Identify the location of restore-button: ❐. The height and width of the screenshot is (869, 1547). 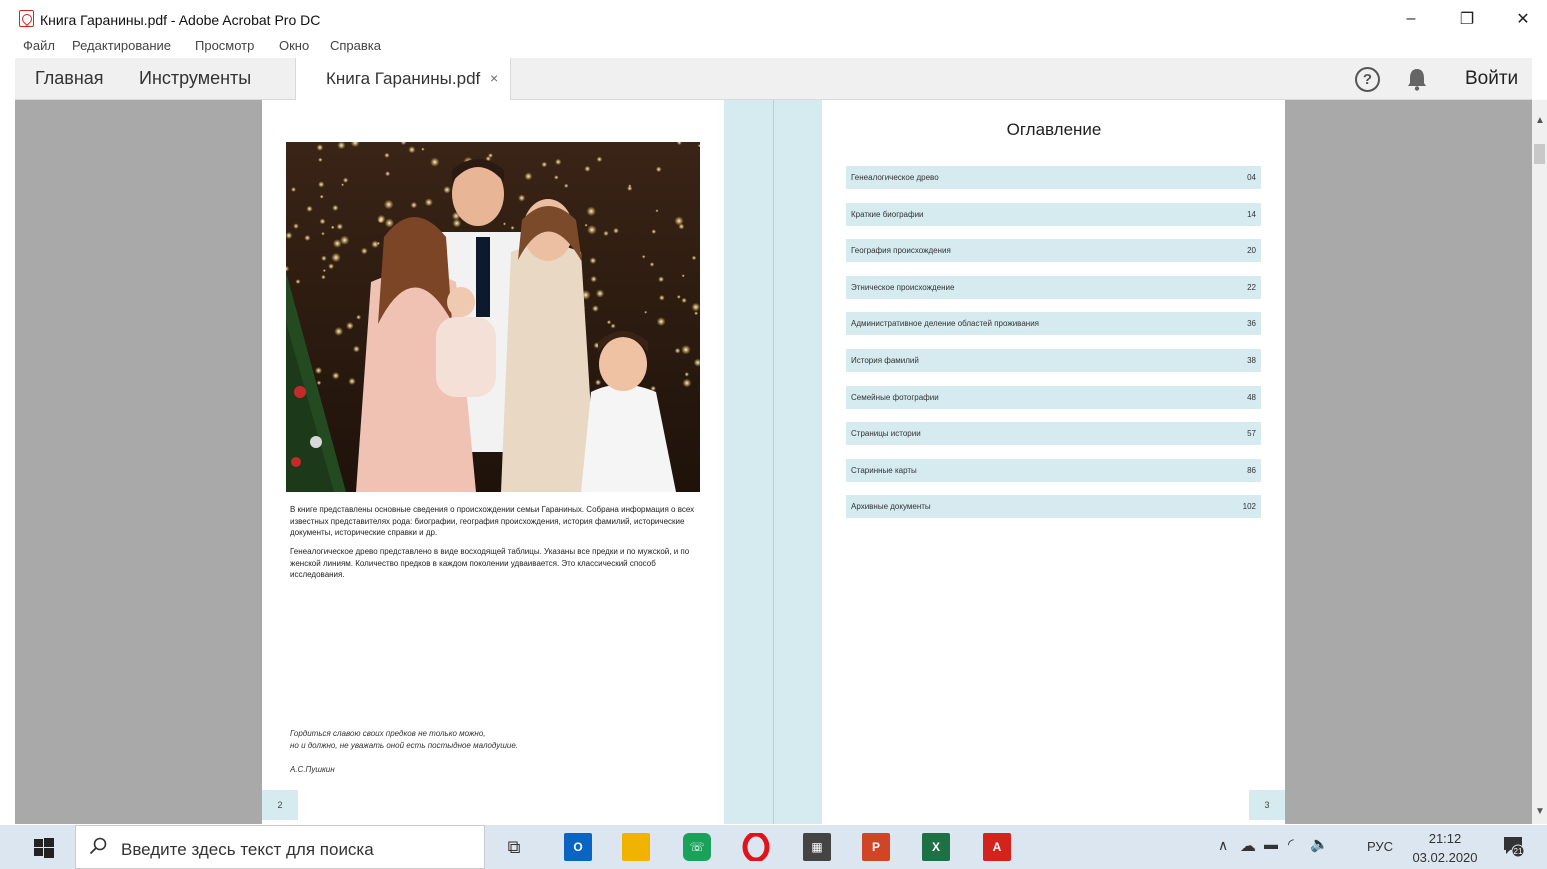
(1467, 19).